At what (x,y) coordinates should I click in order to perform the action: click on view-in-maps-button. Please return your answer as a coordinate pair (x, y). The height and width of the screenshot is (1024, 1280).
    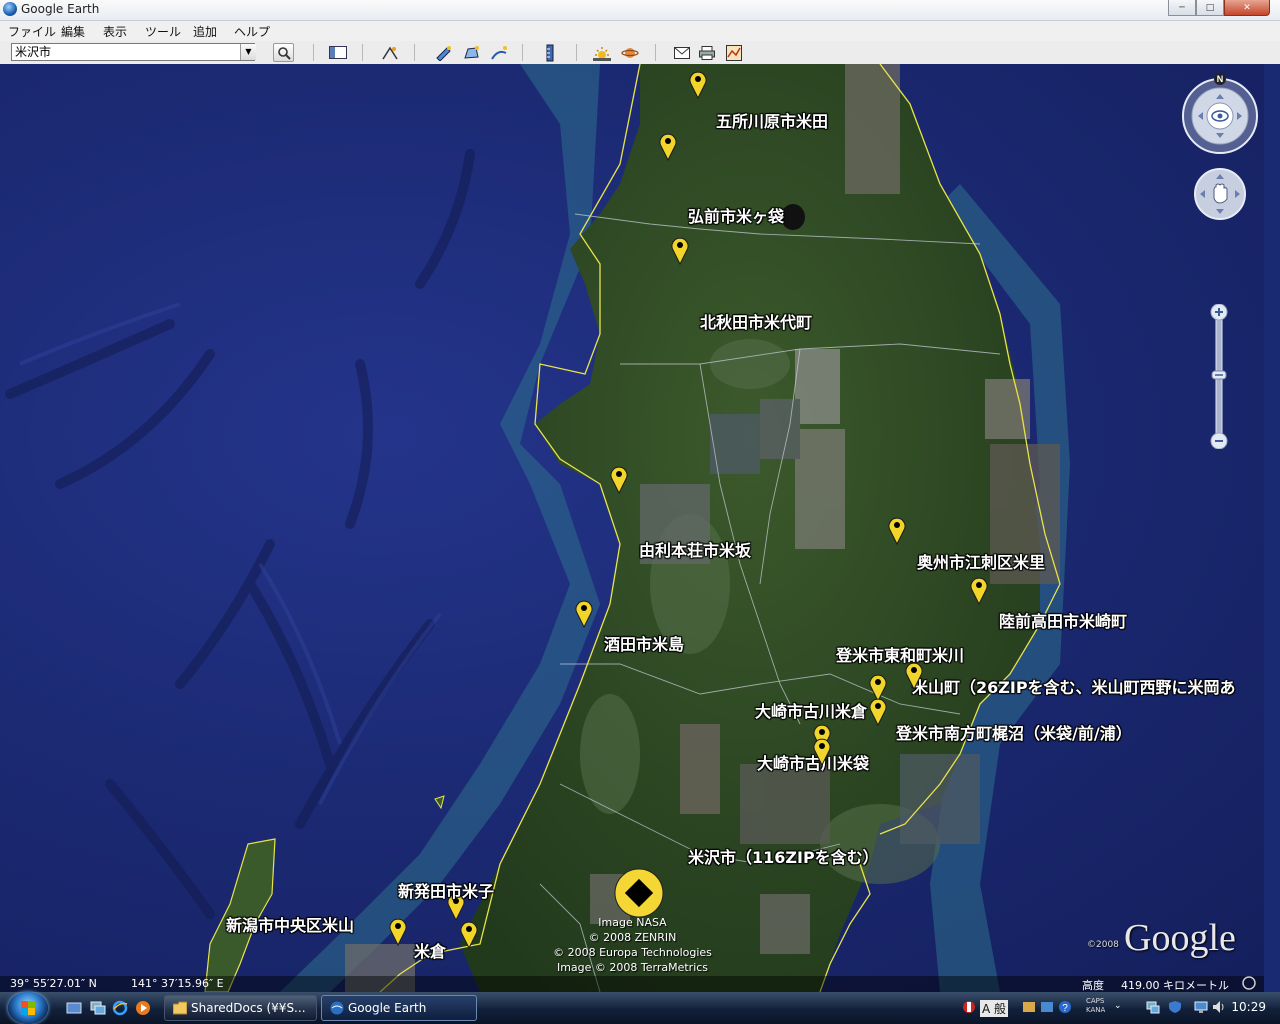
    Looking at the image, I should click on (734, 52).